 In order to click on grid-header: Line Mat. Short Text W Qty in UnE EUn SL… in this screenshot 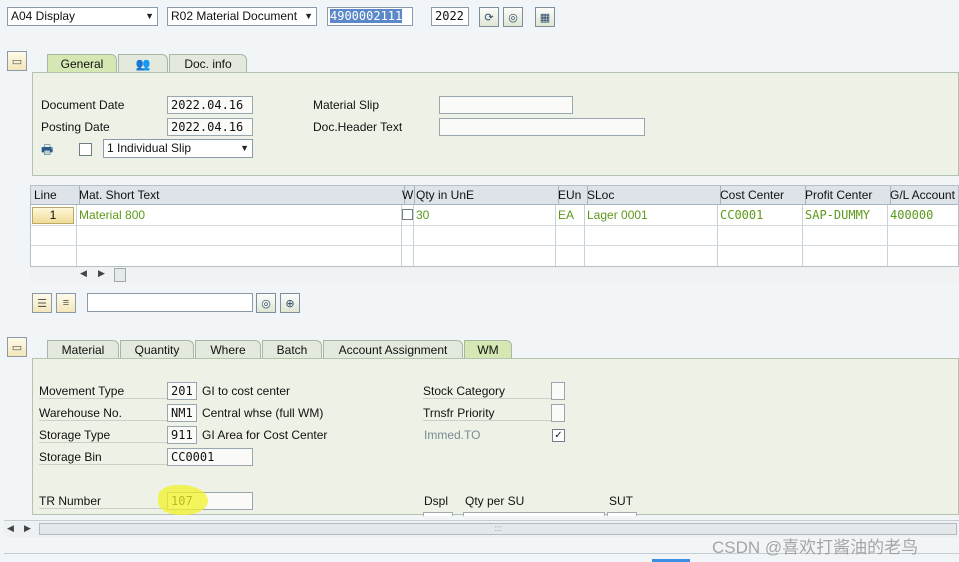, I will do `click(494, 195)`.